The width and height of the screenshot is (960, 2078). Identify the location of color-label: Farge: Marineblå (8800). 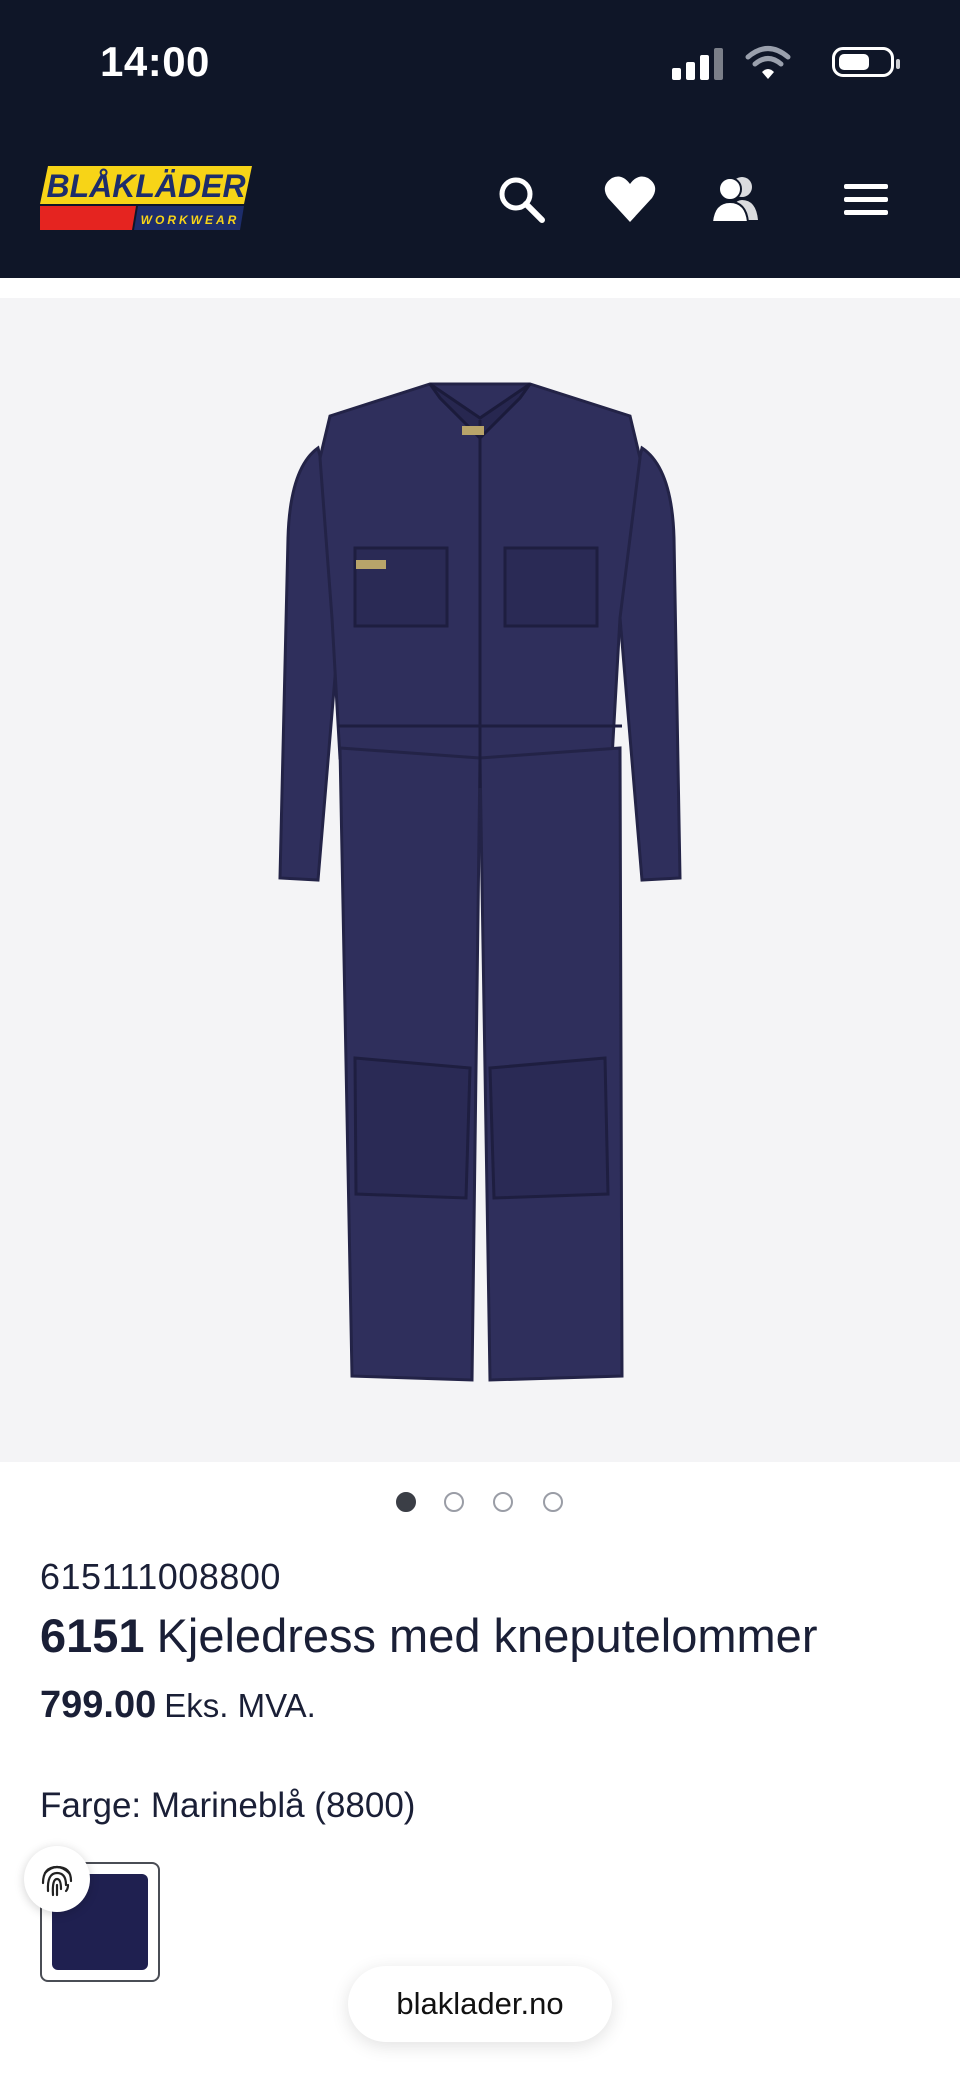
(228, 1805).